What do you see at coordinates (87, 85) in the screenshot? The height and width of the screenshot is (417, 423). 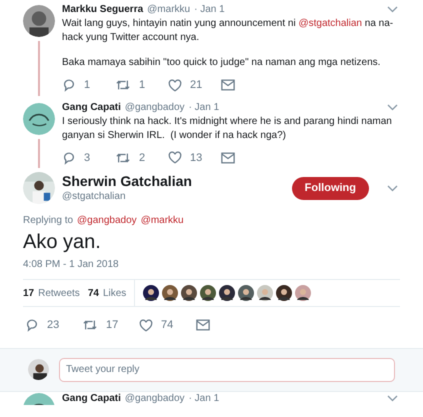 I see `reply-count: 1` at bounding box center [87, 85].